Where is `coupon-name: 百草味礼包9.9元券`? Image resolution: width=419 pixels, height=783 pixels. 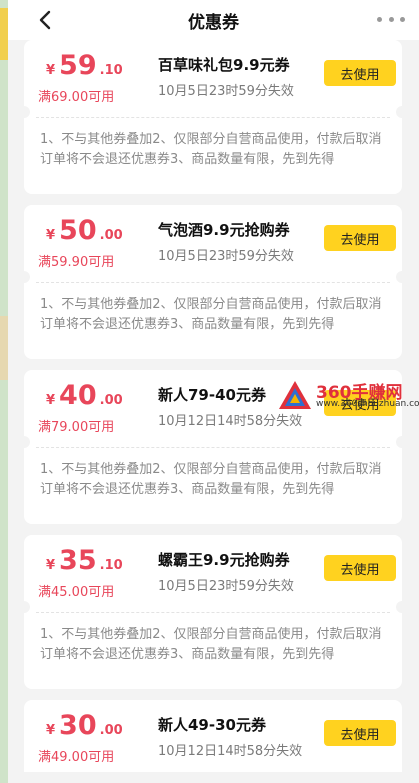 coupon-name: 百草味礼包9.9元券 is located at coordinates (224, 65).